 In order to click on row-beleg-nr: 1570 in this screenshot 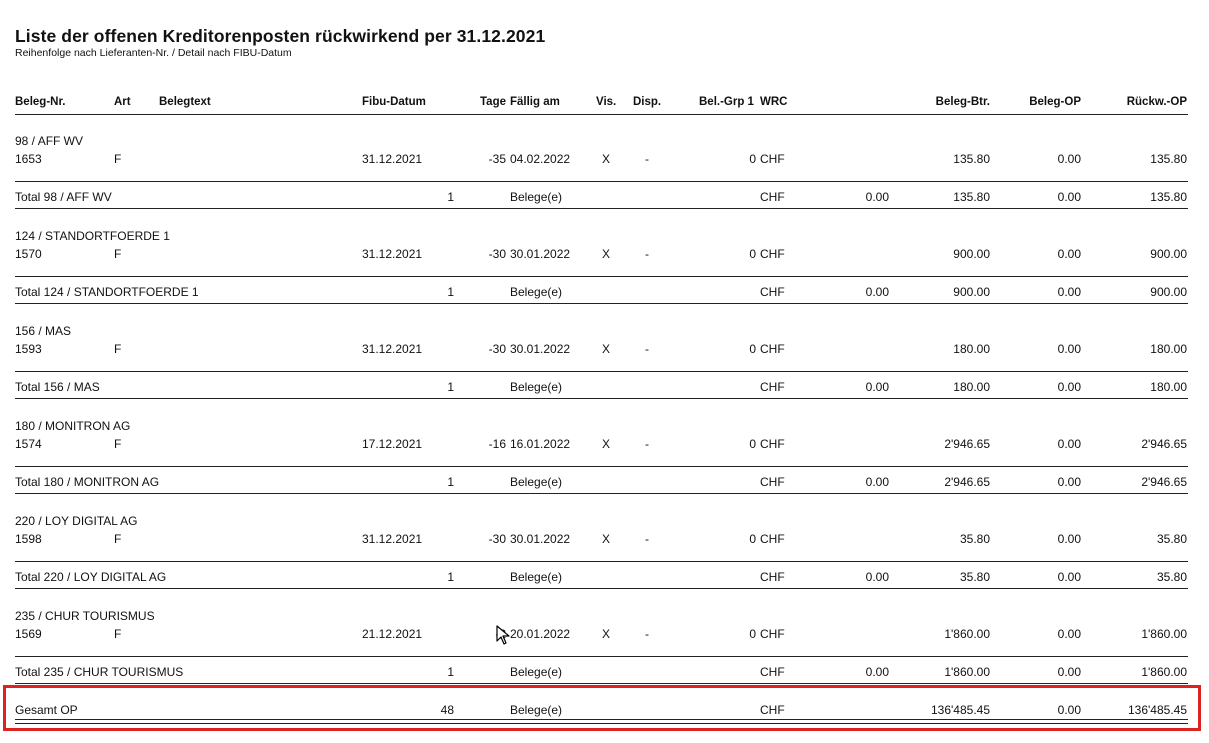, I will do `click(28, 254)`.